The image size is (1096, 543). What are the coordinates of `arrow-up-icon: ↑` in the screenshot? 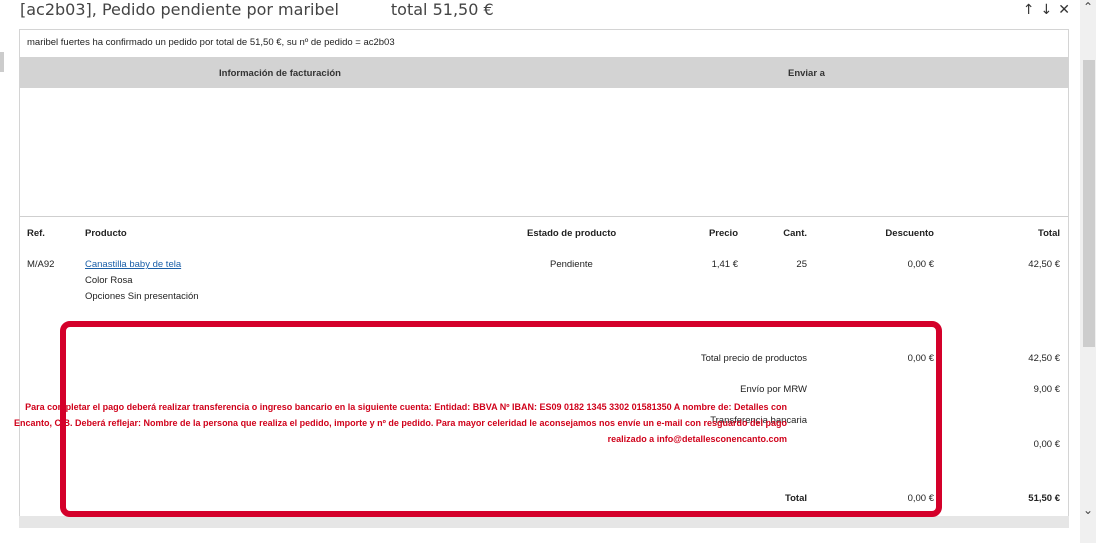 It's located at (1029, 10).